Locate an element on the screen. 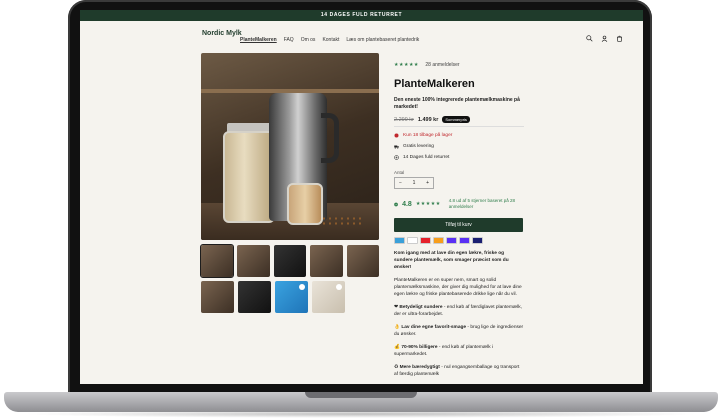 Image resolution: width=722 pixels, height=420 pixels. verified-check-icon is located at coordinates (396, 204).